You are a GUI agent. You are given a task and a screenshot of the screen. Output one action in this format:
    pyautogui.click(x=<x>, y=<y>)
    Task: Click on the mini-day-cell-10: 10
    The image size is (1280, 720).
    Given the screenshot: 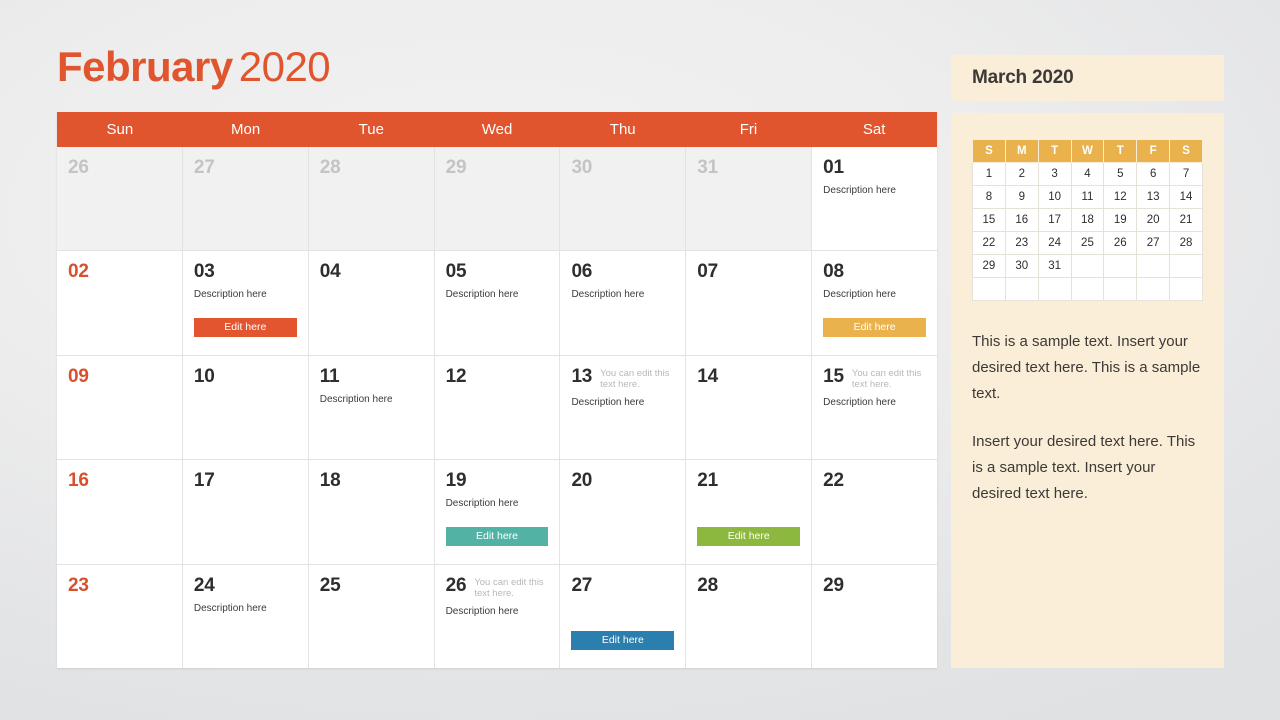 What is the action you would take?
    pyautogui.click(x=1054, y=197)
    